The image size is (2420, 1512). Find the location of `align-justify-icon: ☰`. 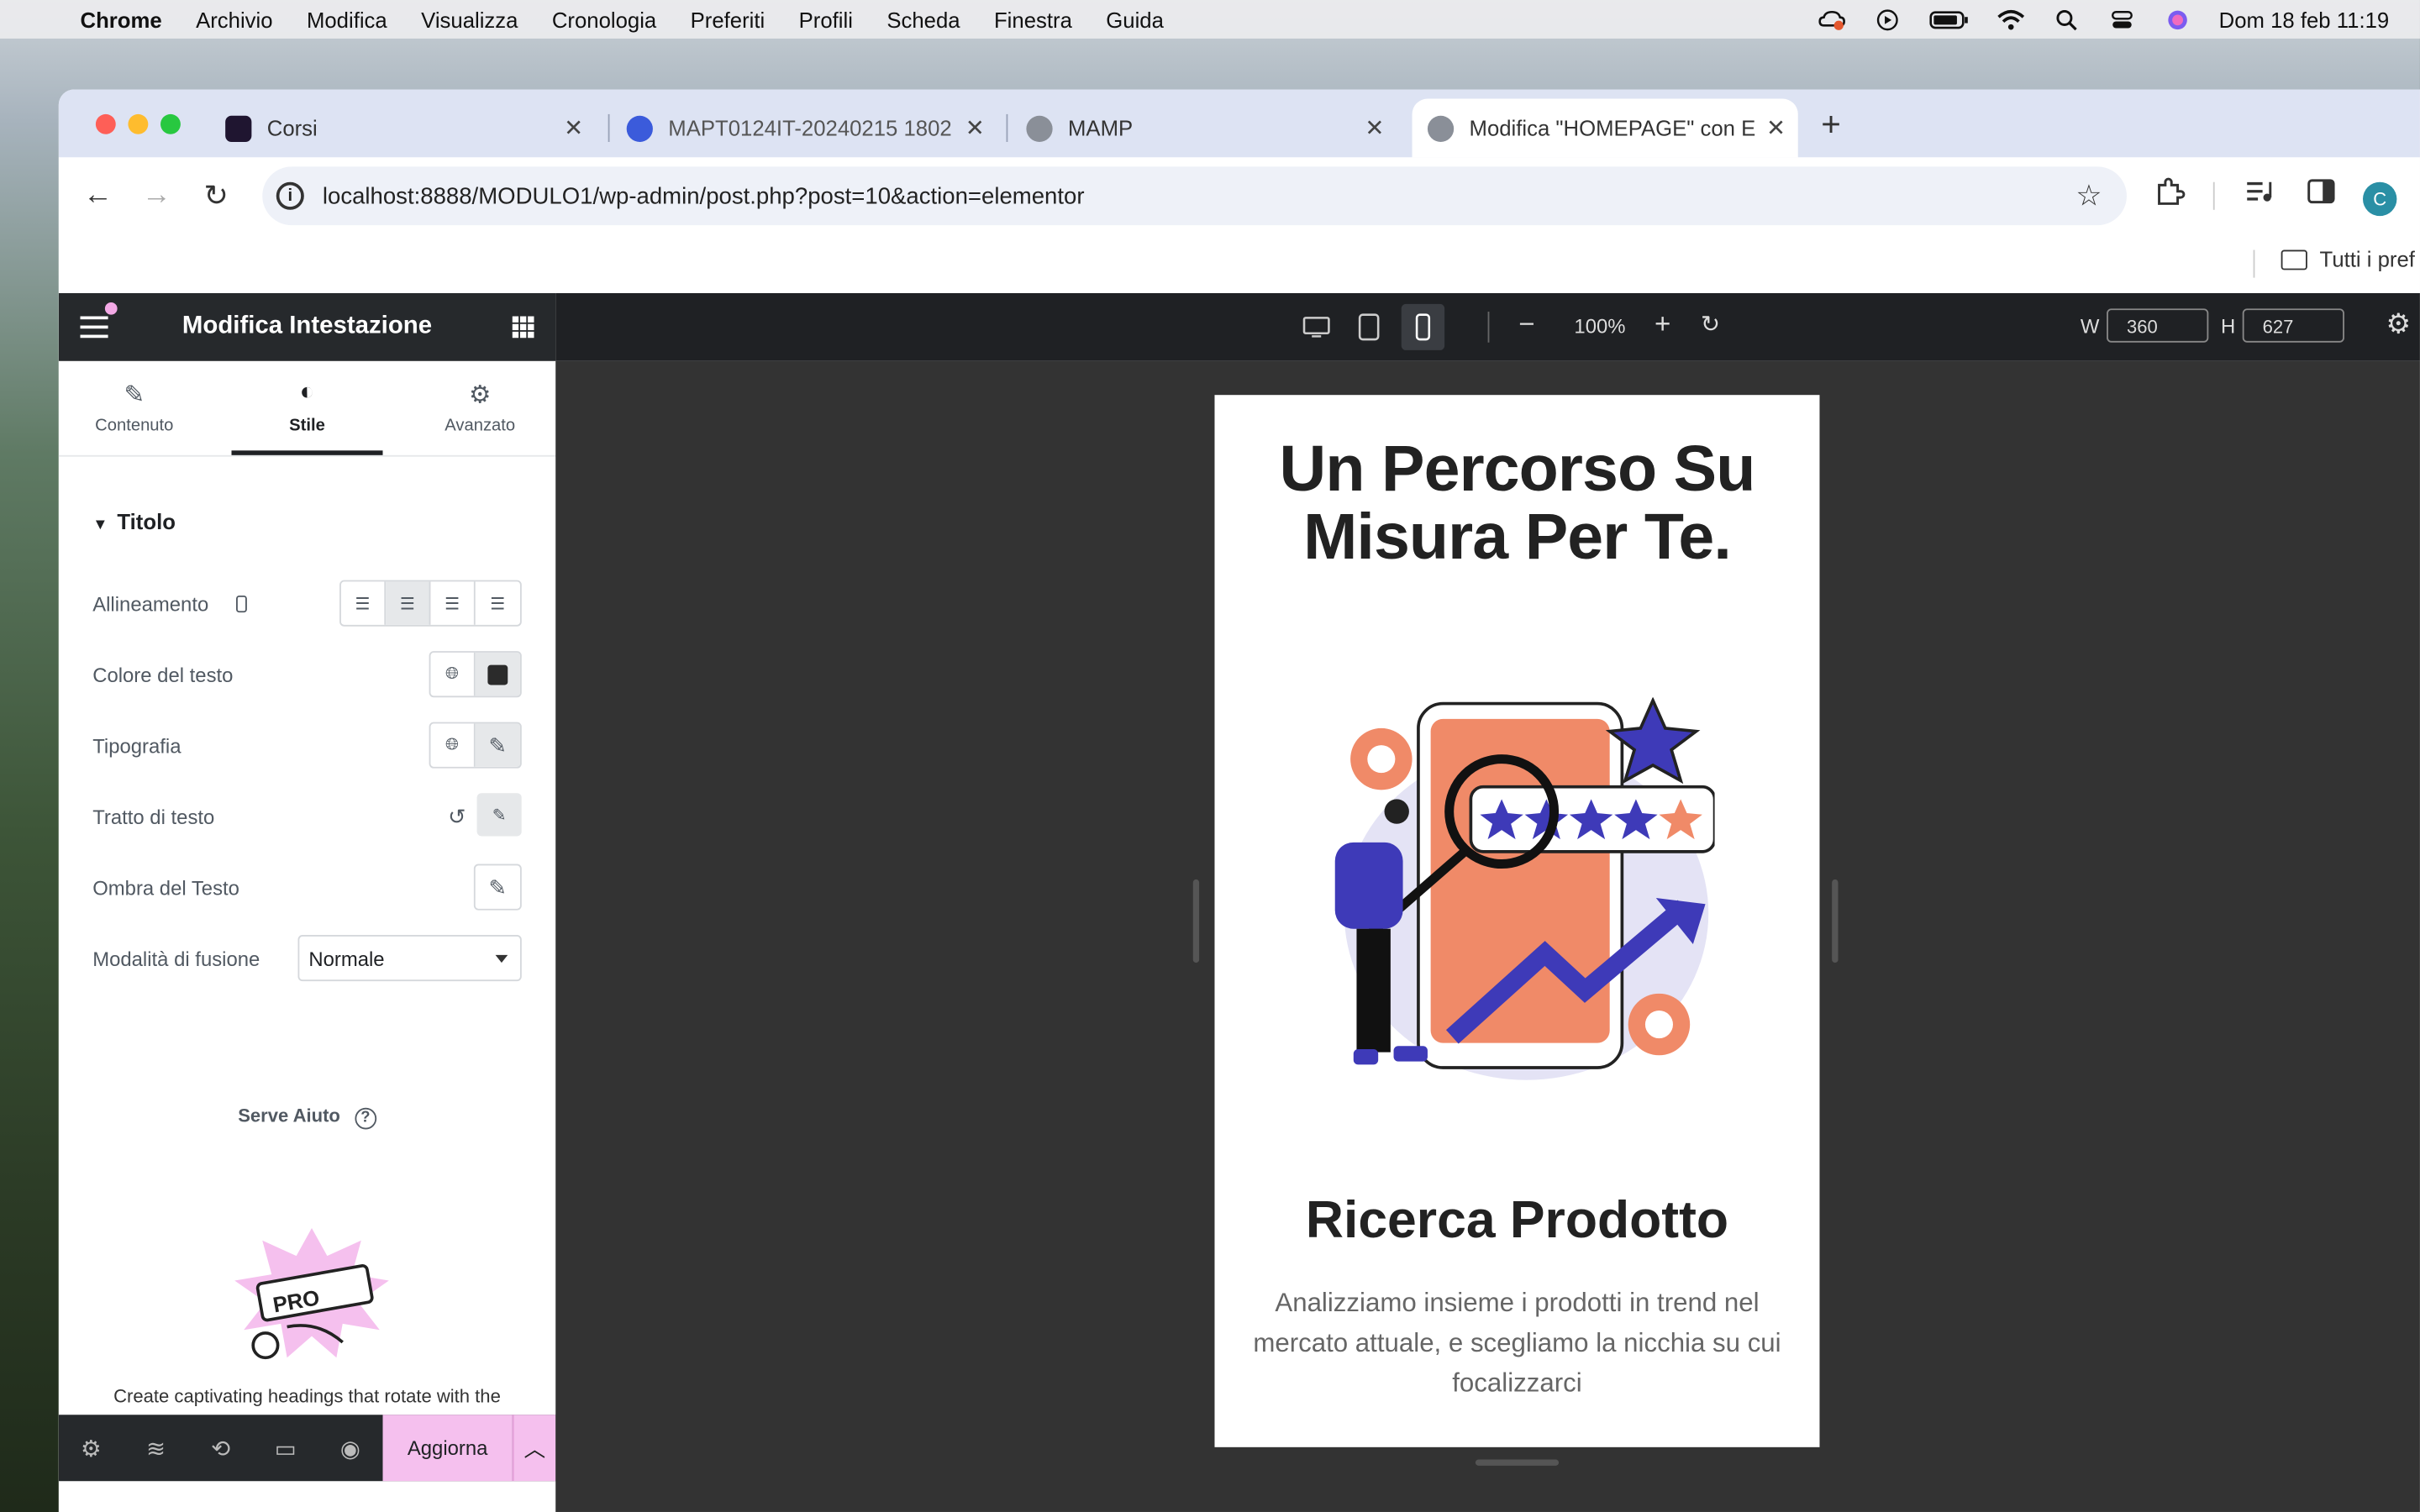

align-justify-icon: ☰ is located at coordinates (498, 602).